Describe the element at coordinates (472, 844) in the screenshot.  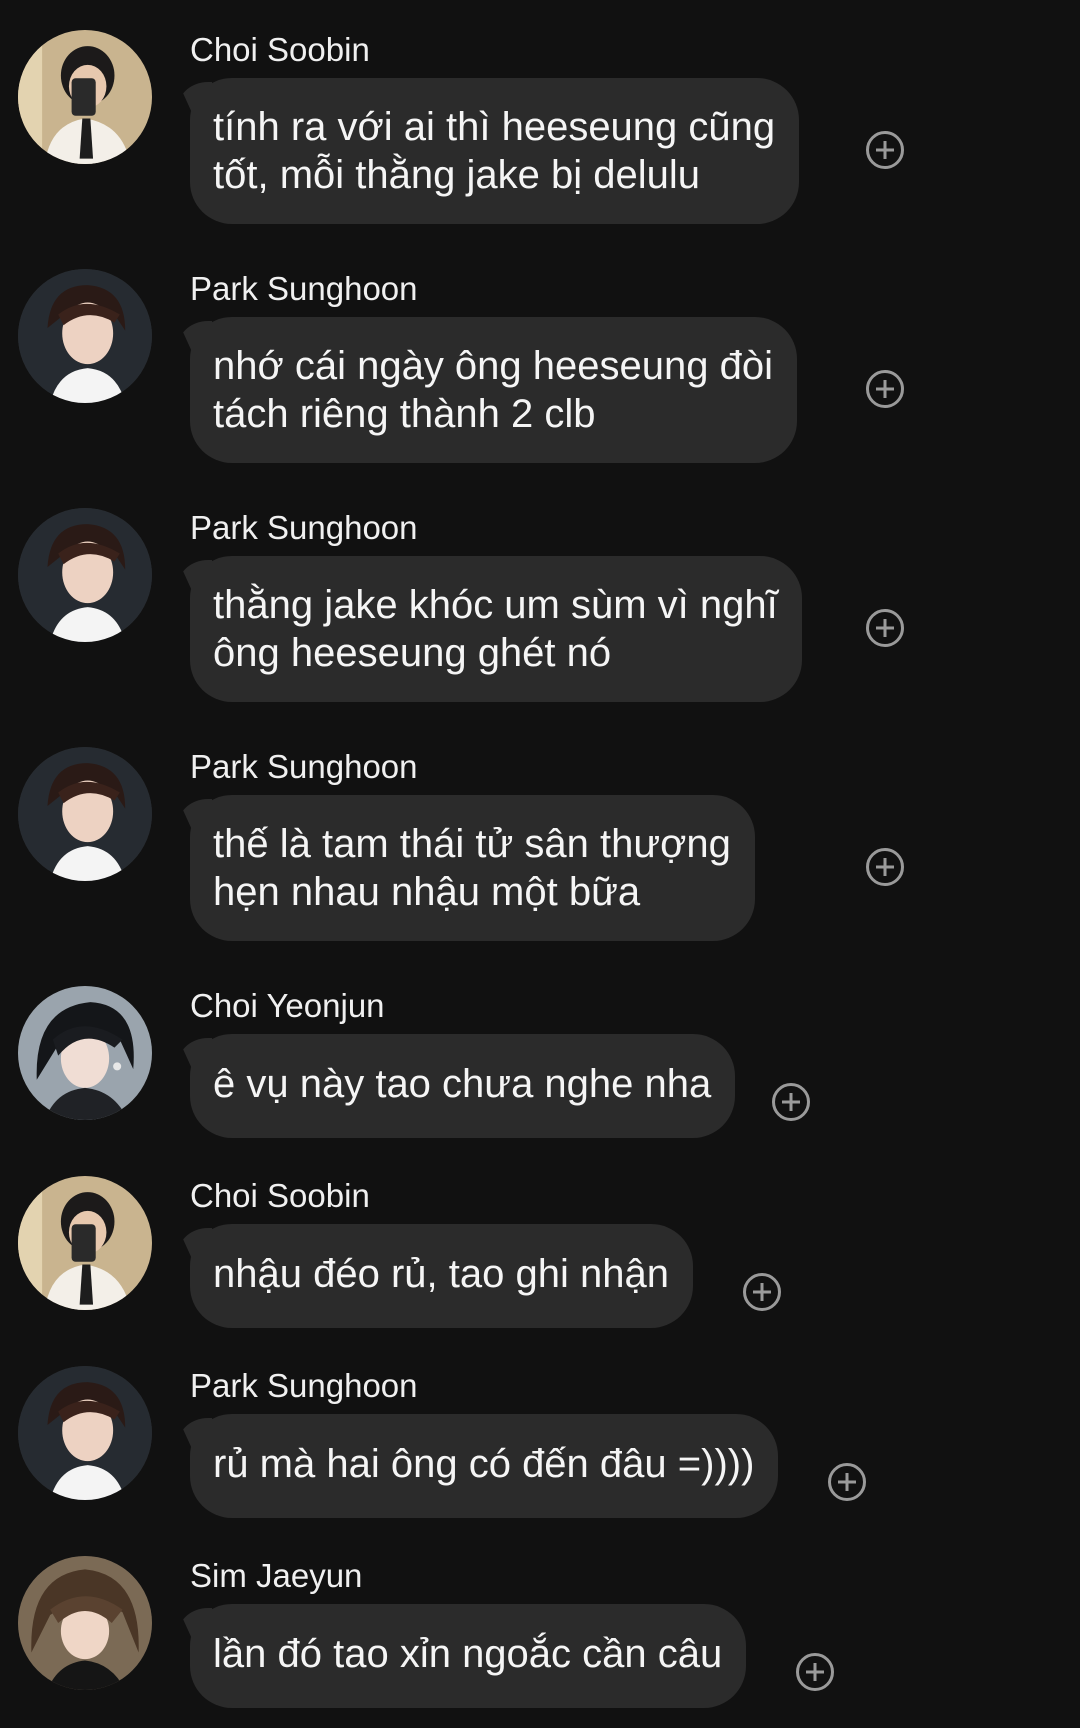
I see `message-text: thế là tam thái tử sân thượng` at that location.